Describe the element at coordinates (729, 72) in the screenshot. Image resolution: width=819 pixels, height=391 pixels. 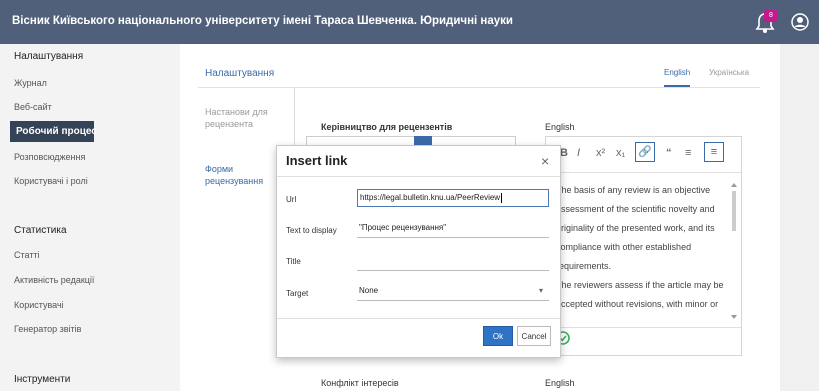
I see `tab-ukrainian: Українська` at that location.